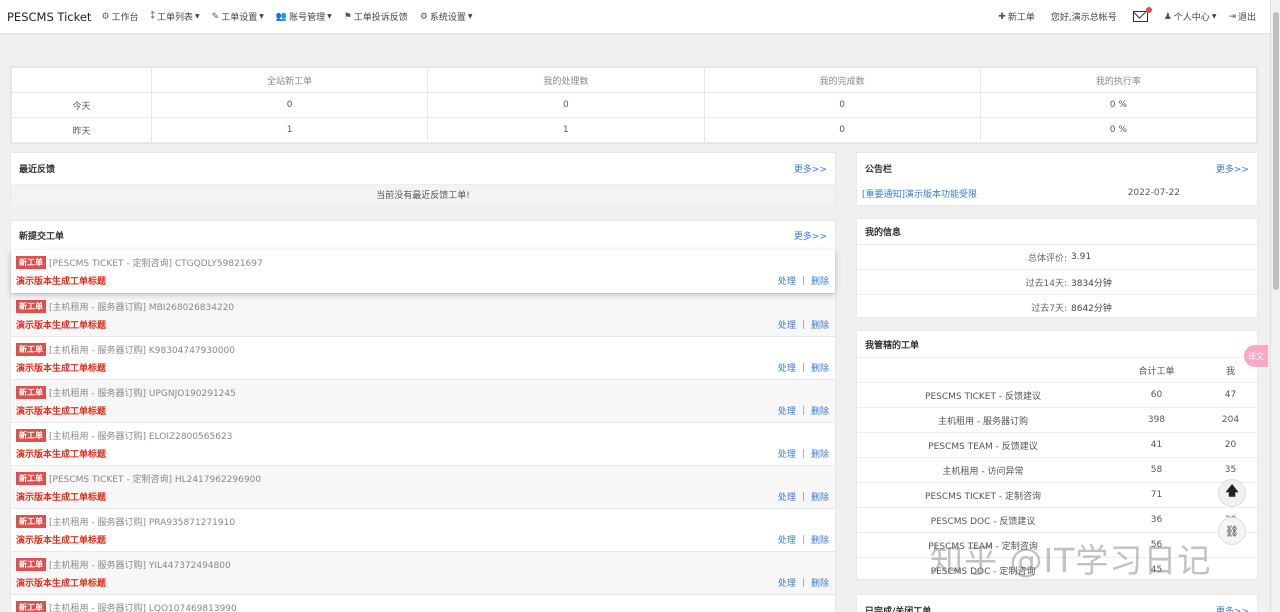 Image resolution: width=1280 pixels, height=612 pixels. What do you see at coordinates (1167, 16) in the screenshot?
I see `user-icon: ♟` at bounding box center [1167, 16].